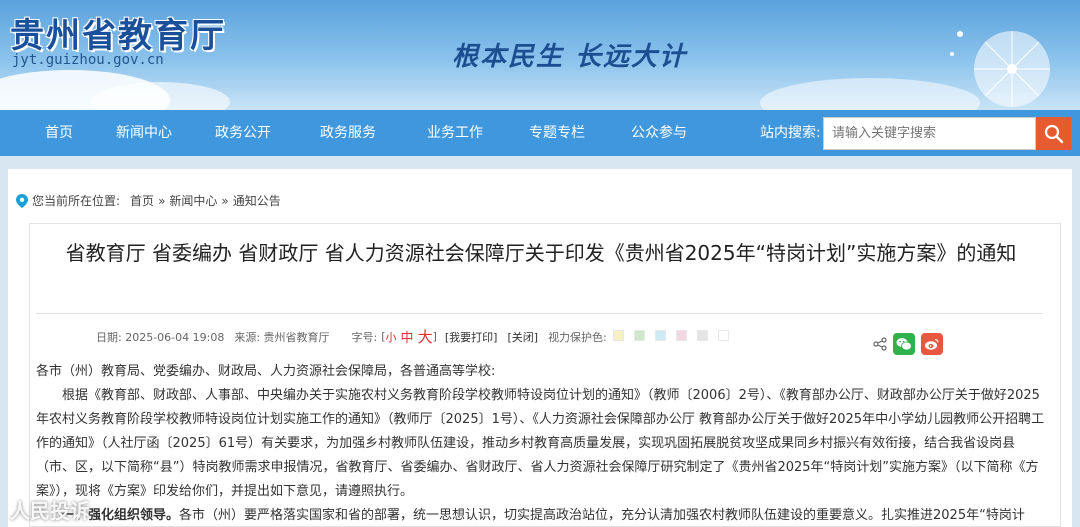 The image size is (1080, 527). What do you see at coordinates (118, 32) in the screenshot?
I see `site-title: 贵州省教育厅` at bounding box center [118, 32].